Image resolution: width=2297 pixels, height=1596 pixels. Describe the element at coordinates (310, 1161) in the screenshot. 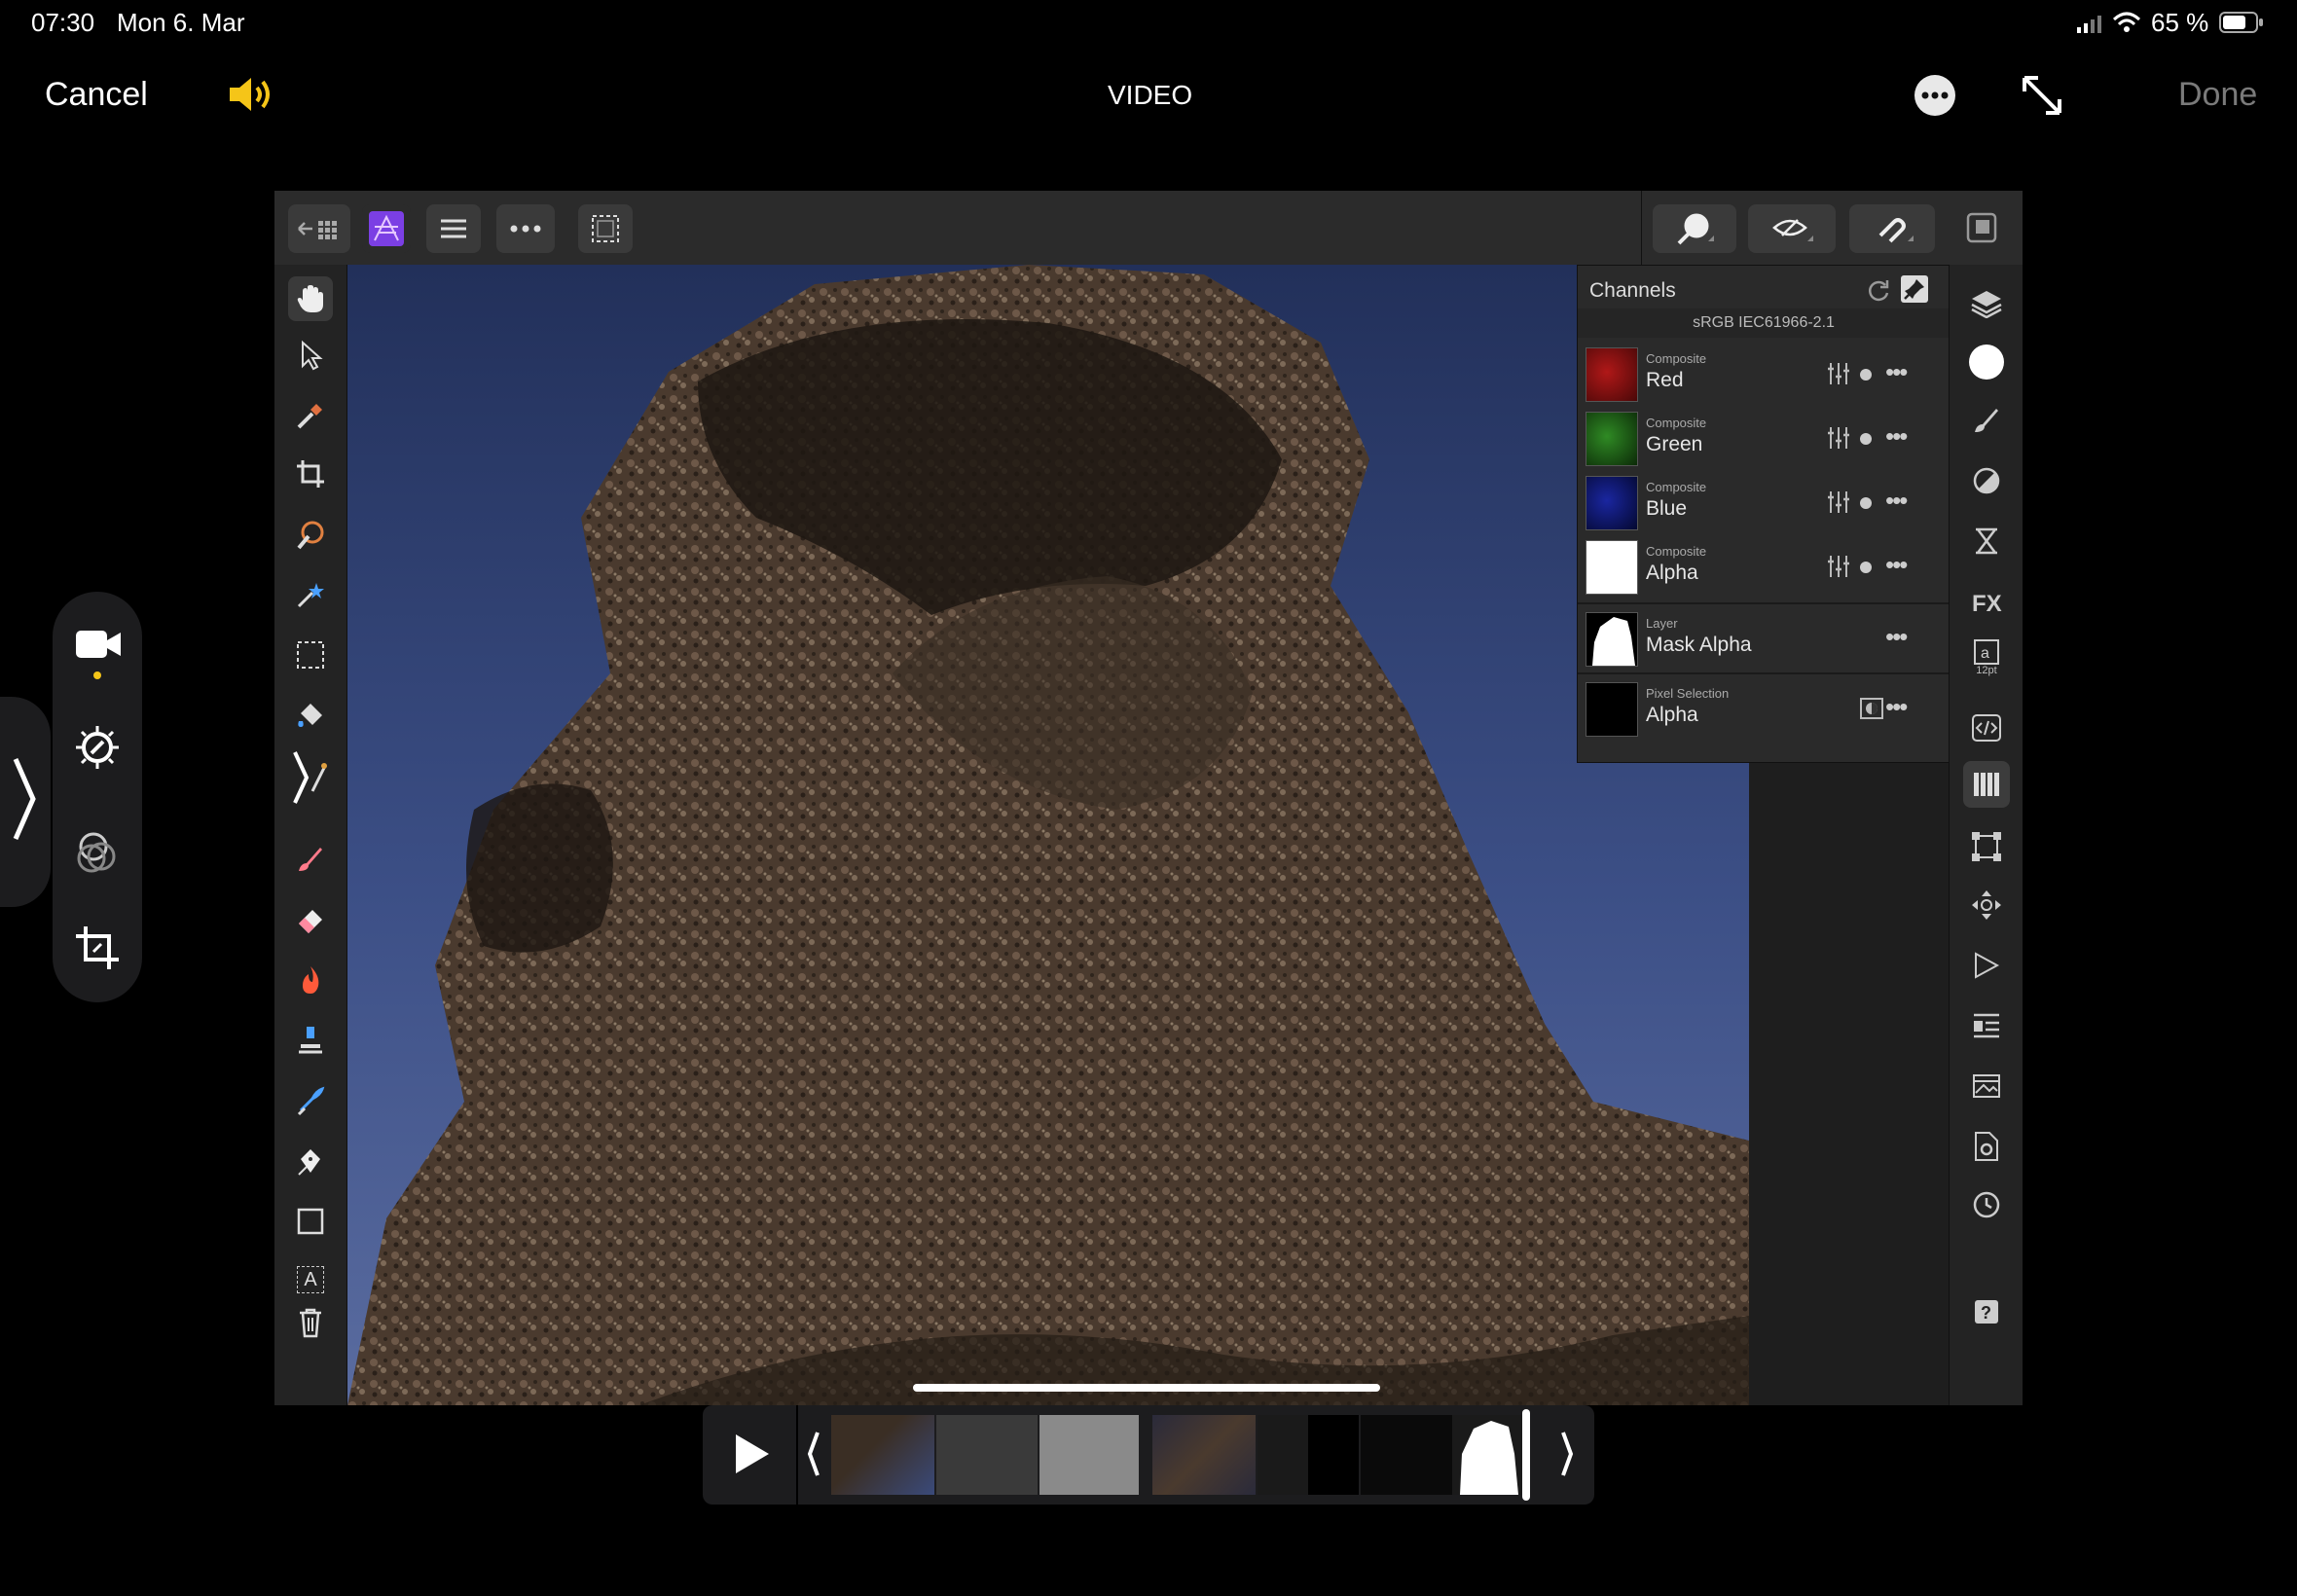

I see `pen-tool-icon` at that location.